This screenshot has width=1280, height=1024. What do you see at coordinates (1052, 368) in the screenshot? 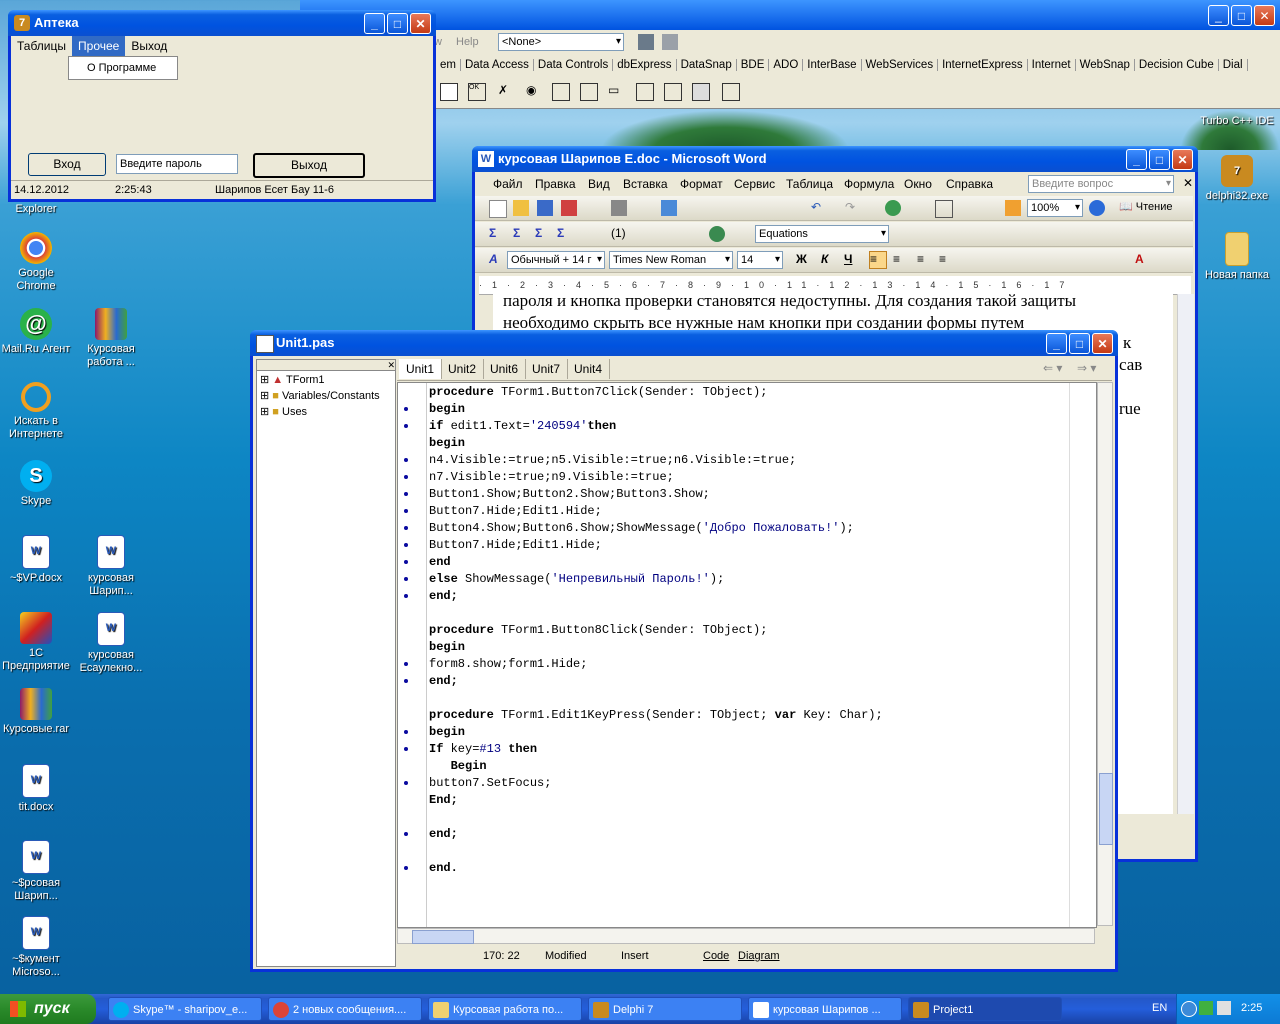
I see `back-arrow-icon: ⇐ ▾` at bounding box center [1052, 368].